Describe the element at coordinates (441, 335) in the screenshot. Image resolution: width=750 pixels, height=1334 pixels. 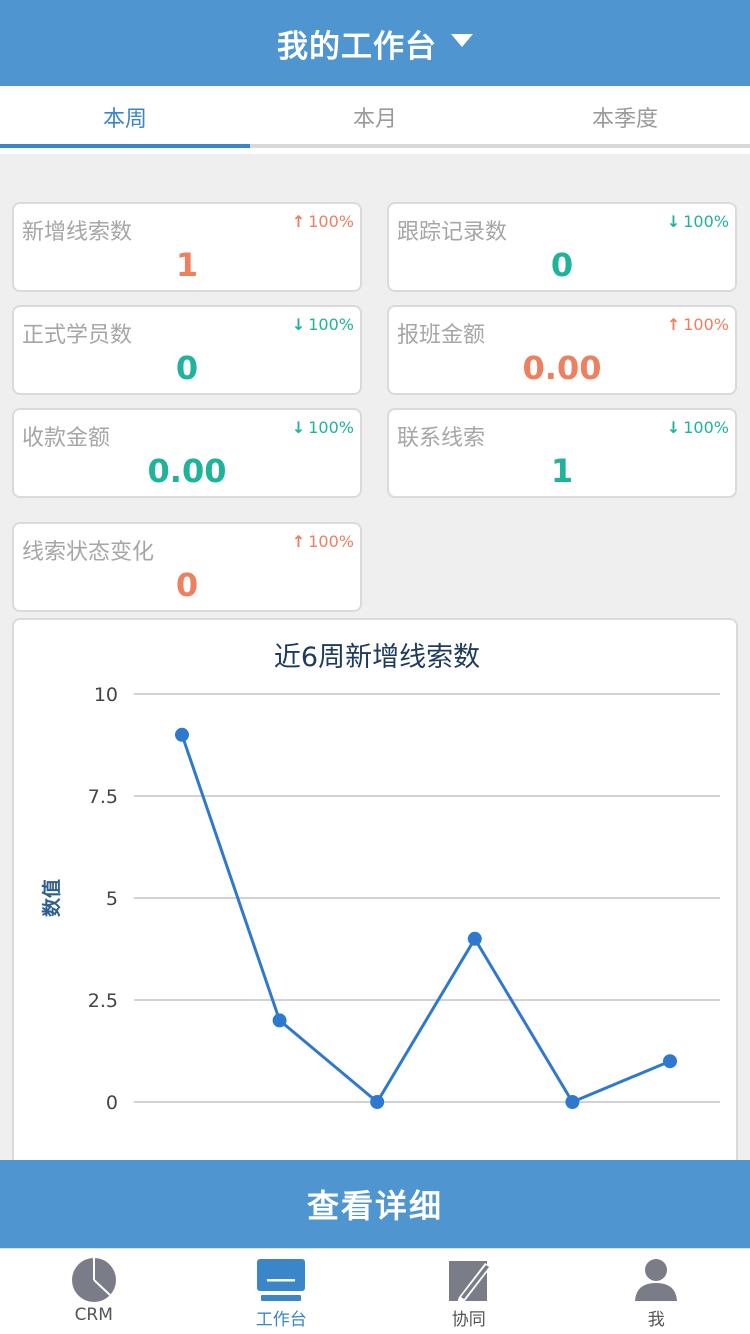
I see `stat-label: 报班金额` at that location.